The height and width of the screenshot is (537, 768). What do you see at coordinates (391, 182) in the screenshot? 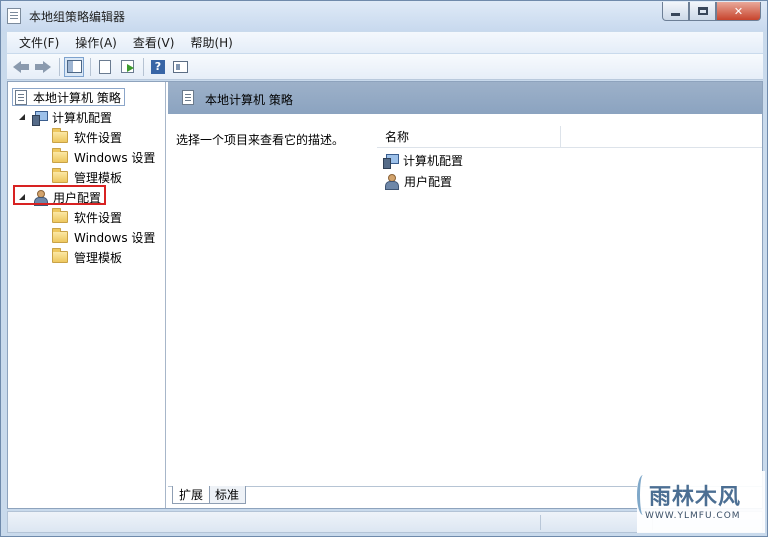
I see `user-icon` at bounding box center [391, 182].